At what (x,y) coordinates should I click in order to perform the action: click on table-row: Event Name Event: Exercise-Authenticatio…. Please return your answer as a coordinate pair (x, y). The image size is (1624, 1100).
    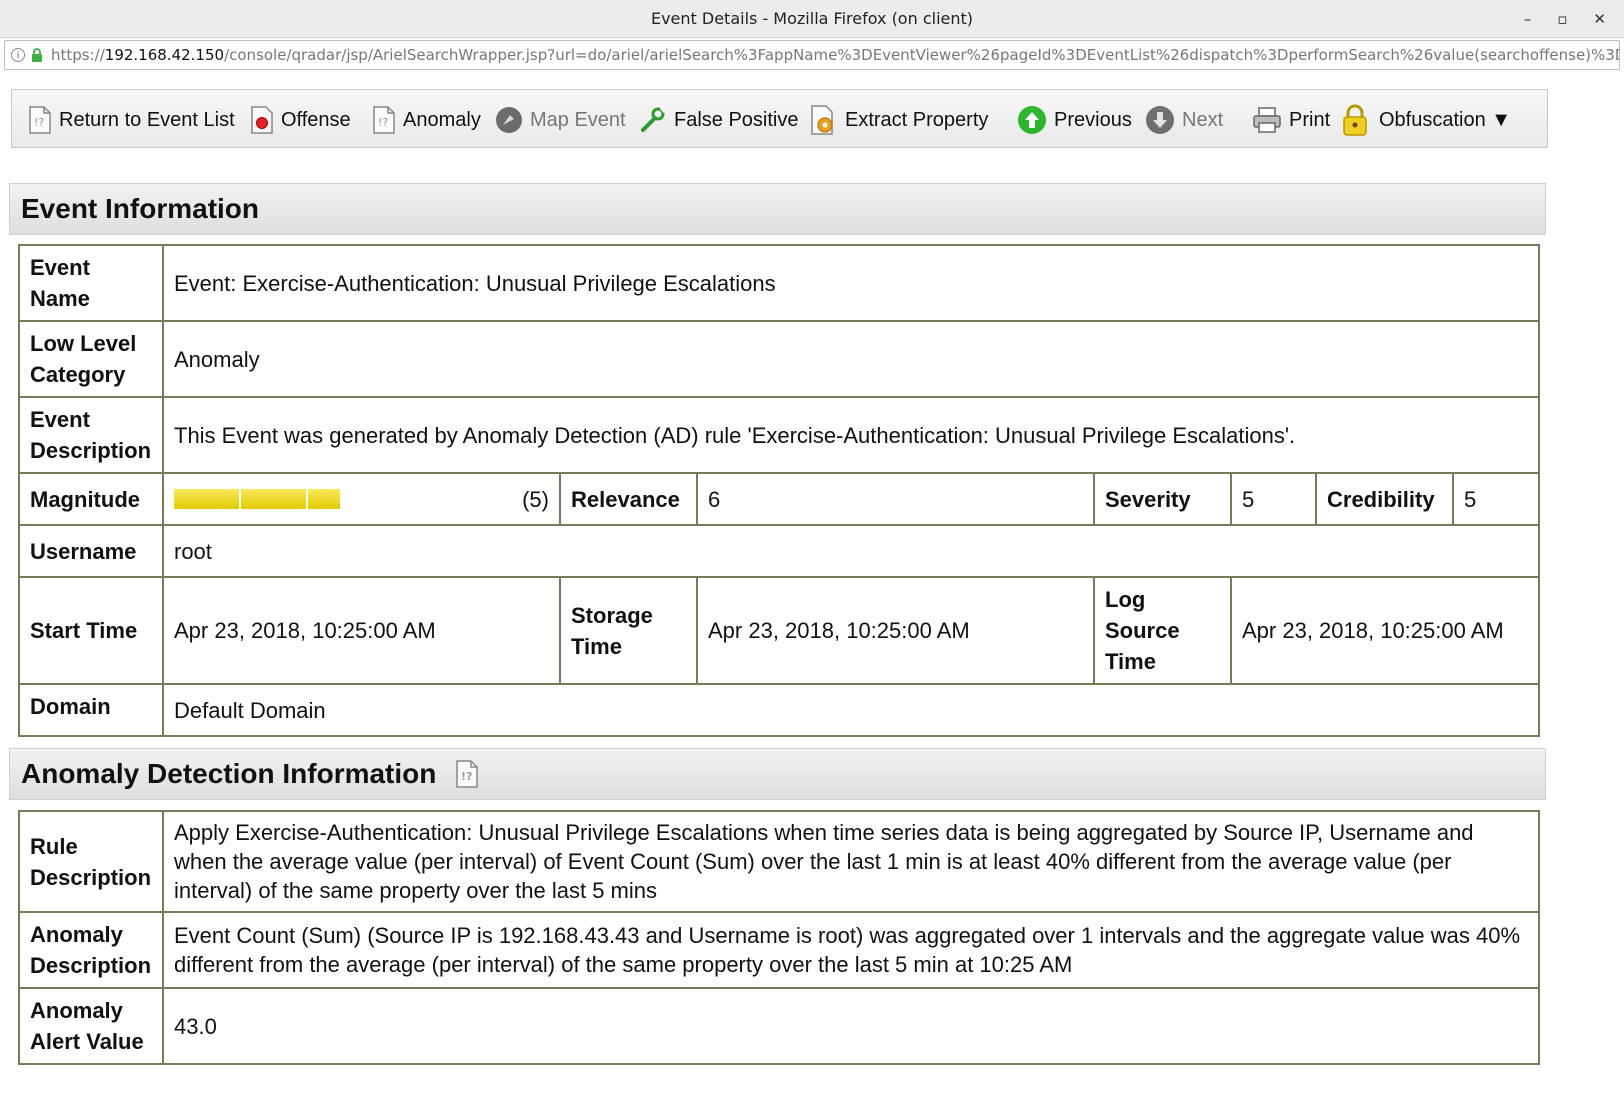
    Looking at the image, I should click on (779, 283).